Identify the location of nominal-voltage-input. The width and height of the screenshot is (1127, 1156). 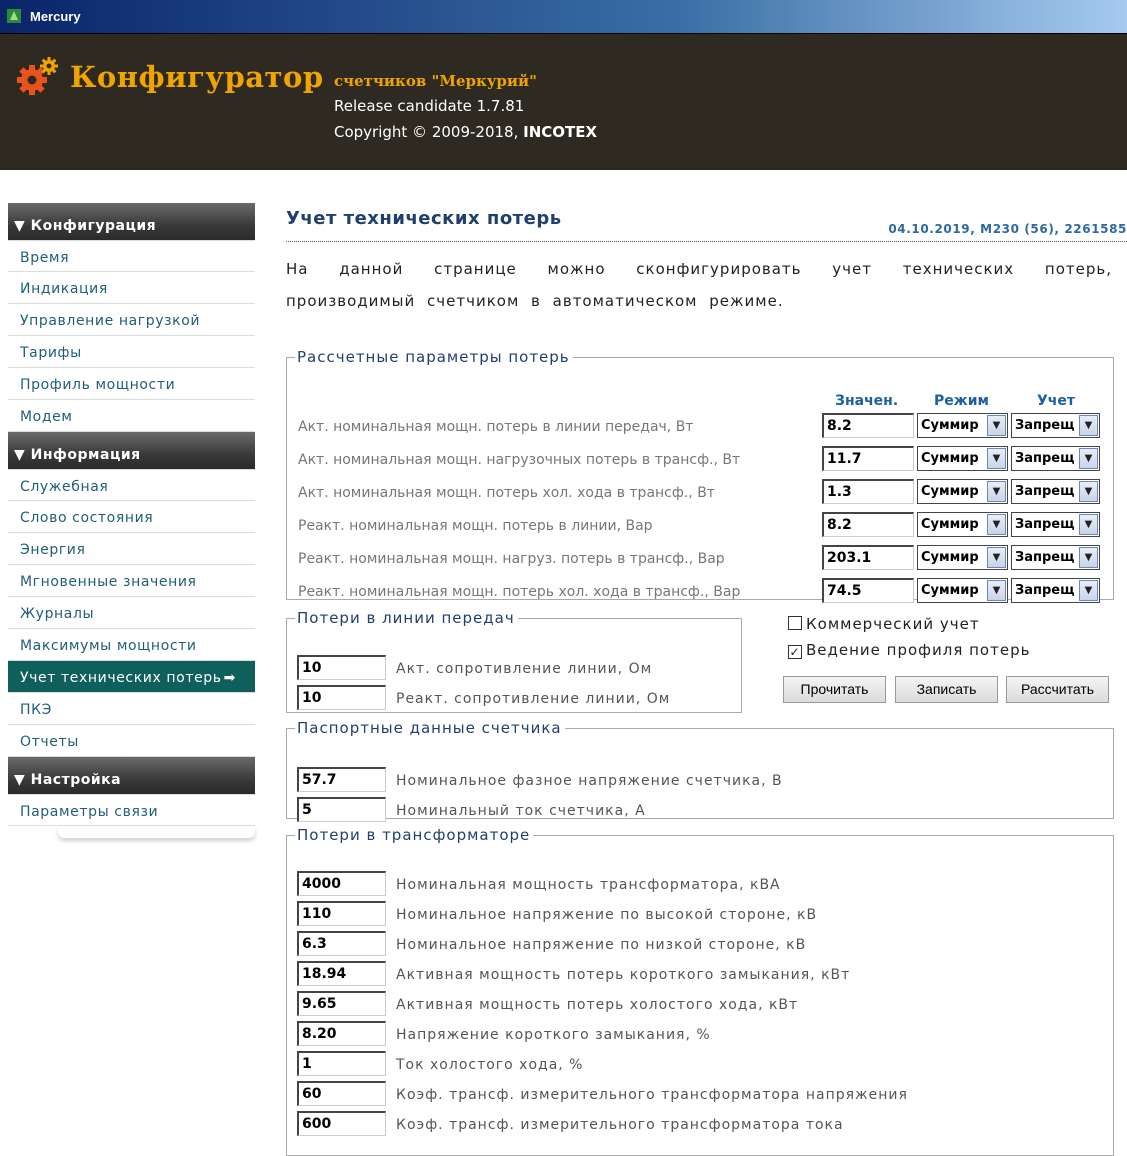
(341, 779).